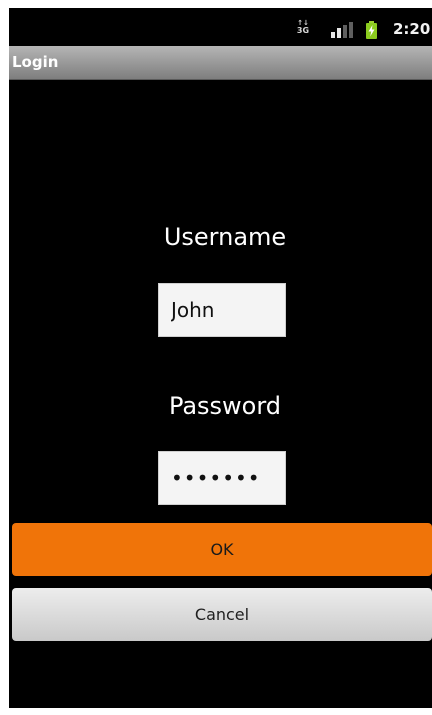  I want to click on title-bar: Login, so click(220, 63).